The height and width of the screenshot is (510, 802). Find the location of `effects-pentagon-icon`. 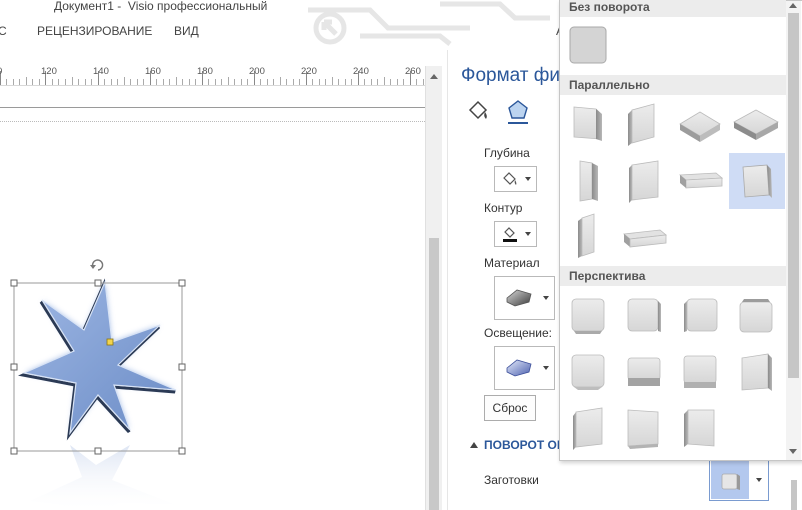

effects-pentagon-icon is located at coordinates (518, 112).